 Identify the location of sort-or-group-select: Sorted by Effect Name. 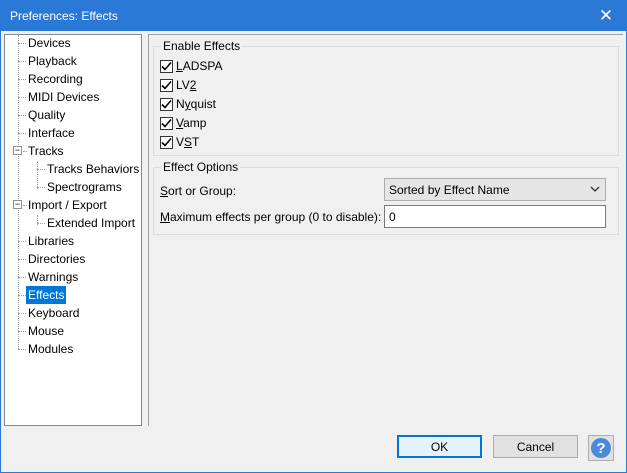
(495, 189).